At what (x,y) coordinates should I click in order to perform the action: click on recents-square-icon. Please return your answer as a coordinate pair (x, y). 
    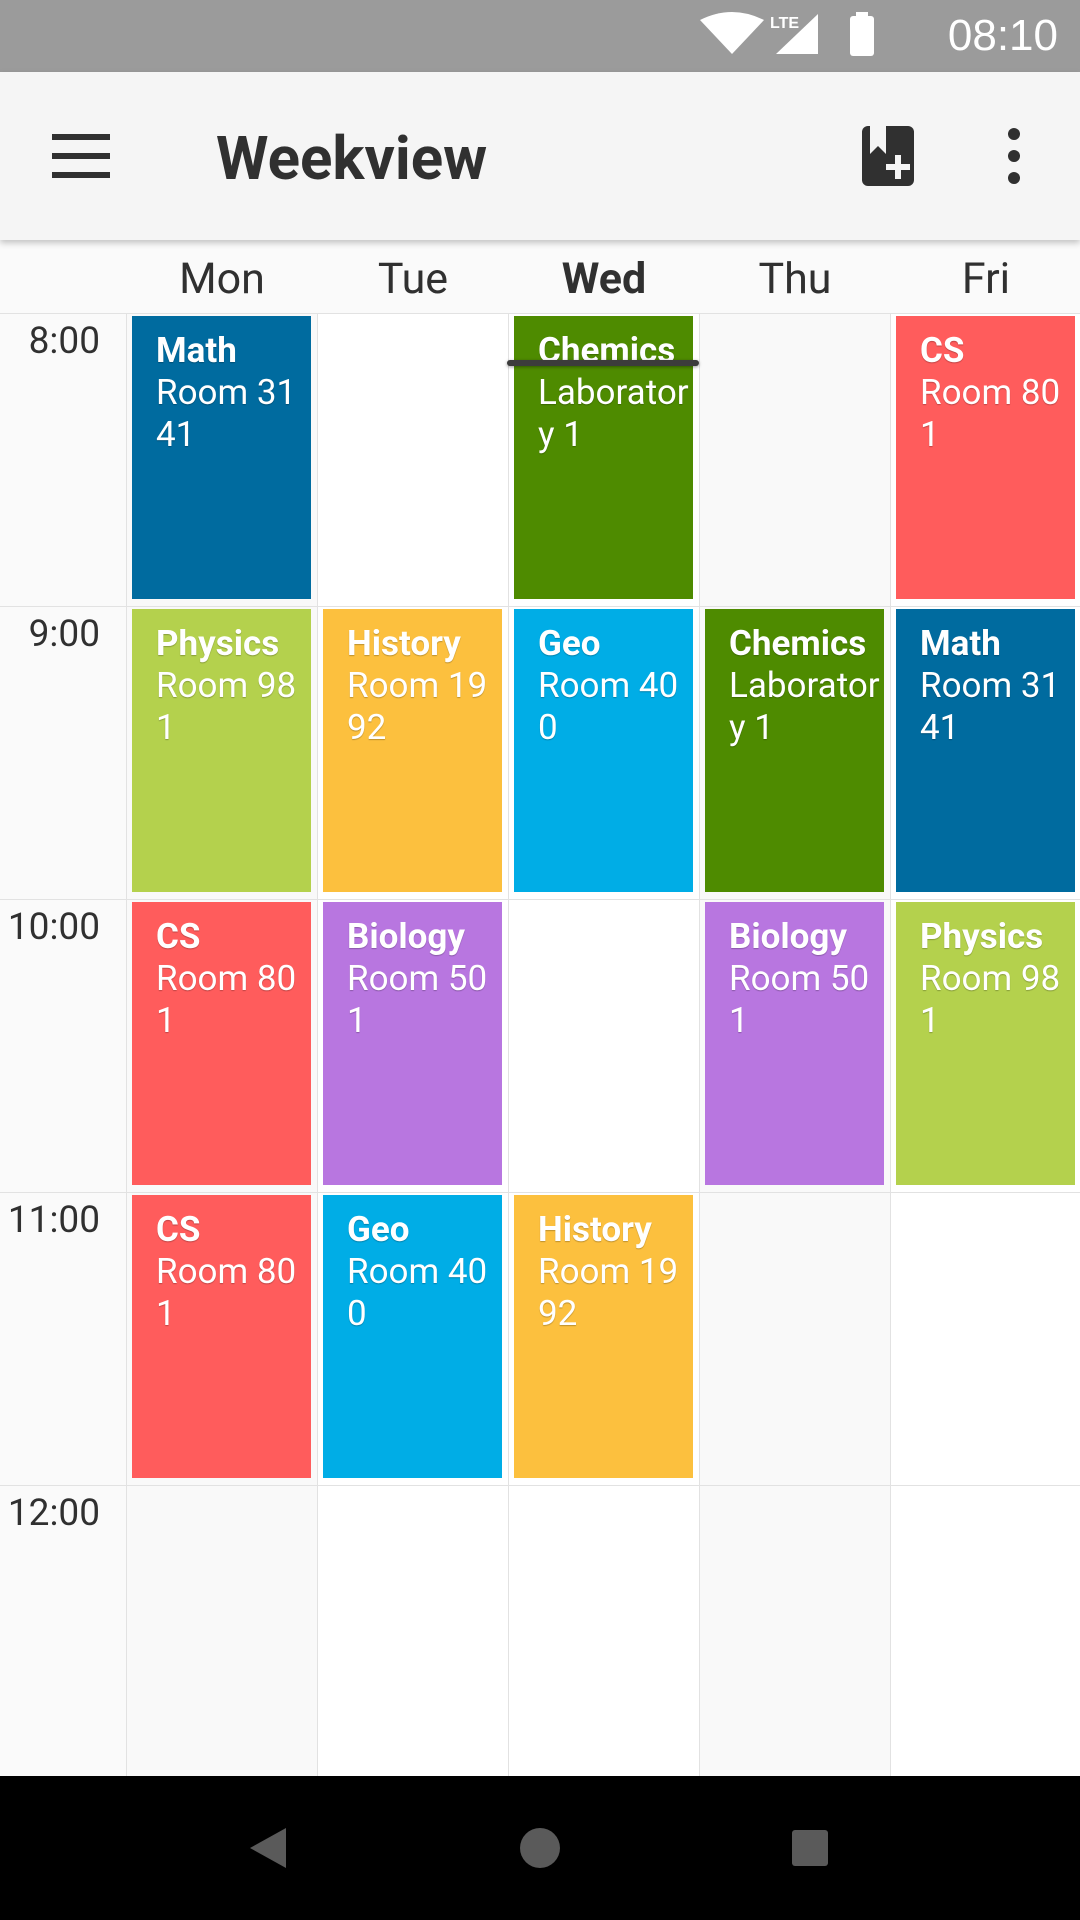
    Looking at the image, I should click on (810, 1848).